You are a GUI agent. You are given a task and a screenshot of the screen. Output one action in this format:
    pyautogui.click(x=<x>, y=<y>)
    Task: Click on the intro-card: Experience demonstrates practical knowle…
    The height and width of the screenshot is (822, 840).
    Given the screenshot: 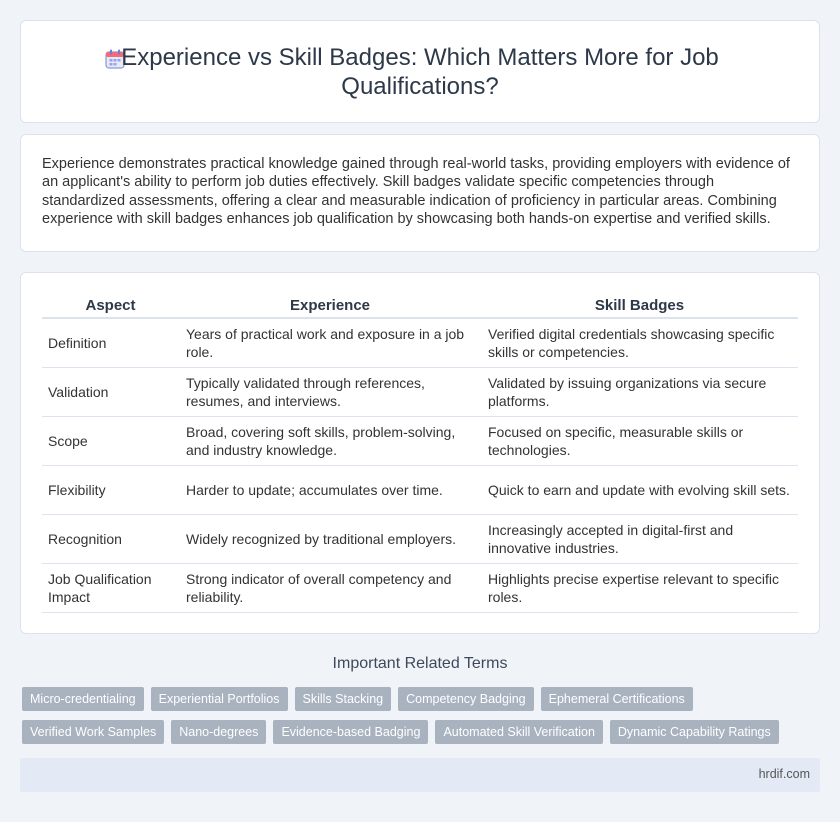 What is the action you would take?
    pyautogui.click(x=420, y=193)
    